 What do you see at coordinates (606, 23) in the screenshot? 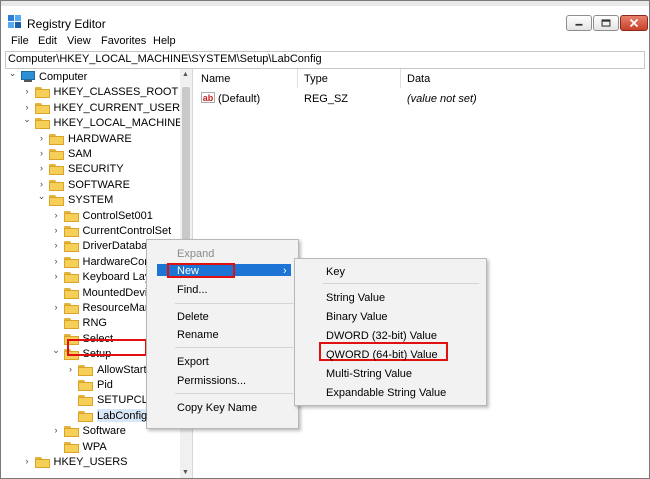
I see `maximize-button` at bounding box center [606, 23].